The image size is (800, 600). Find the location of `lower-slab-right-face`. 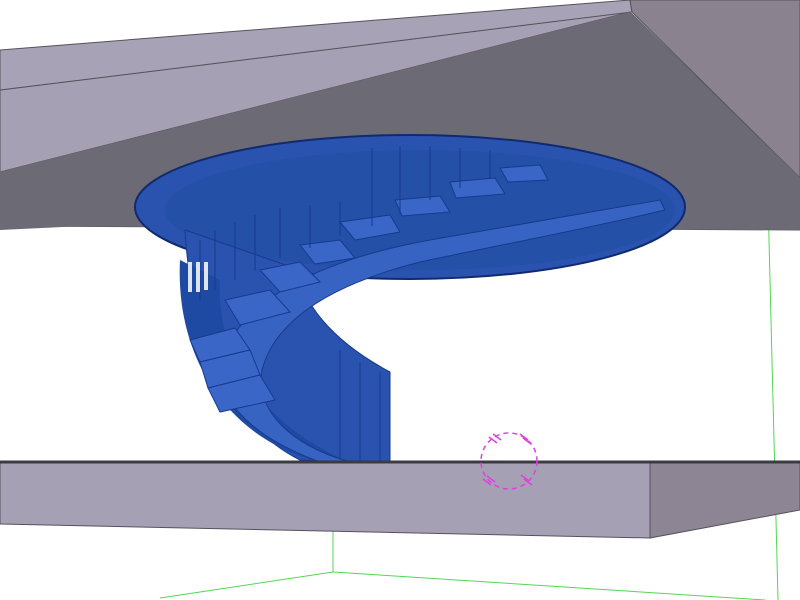

lower-slab-right-face is located at coordinates (724, 500).